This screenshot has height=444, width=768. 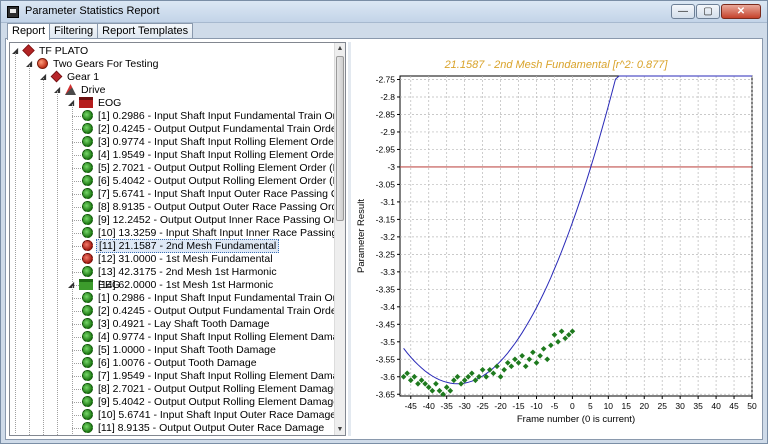 I want to click on tree-node-drive: ◢ Drive, so click(x=81, y=90).